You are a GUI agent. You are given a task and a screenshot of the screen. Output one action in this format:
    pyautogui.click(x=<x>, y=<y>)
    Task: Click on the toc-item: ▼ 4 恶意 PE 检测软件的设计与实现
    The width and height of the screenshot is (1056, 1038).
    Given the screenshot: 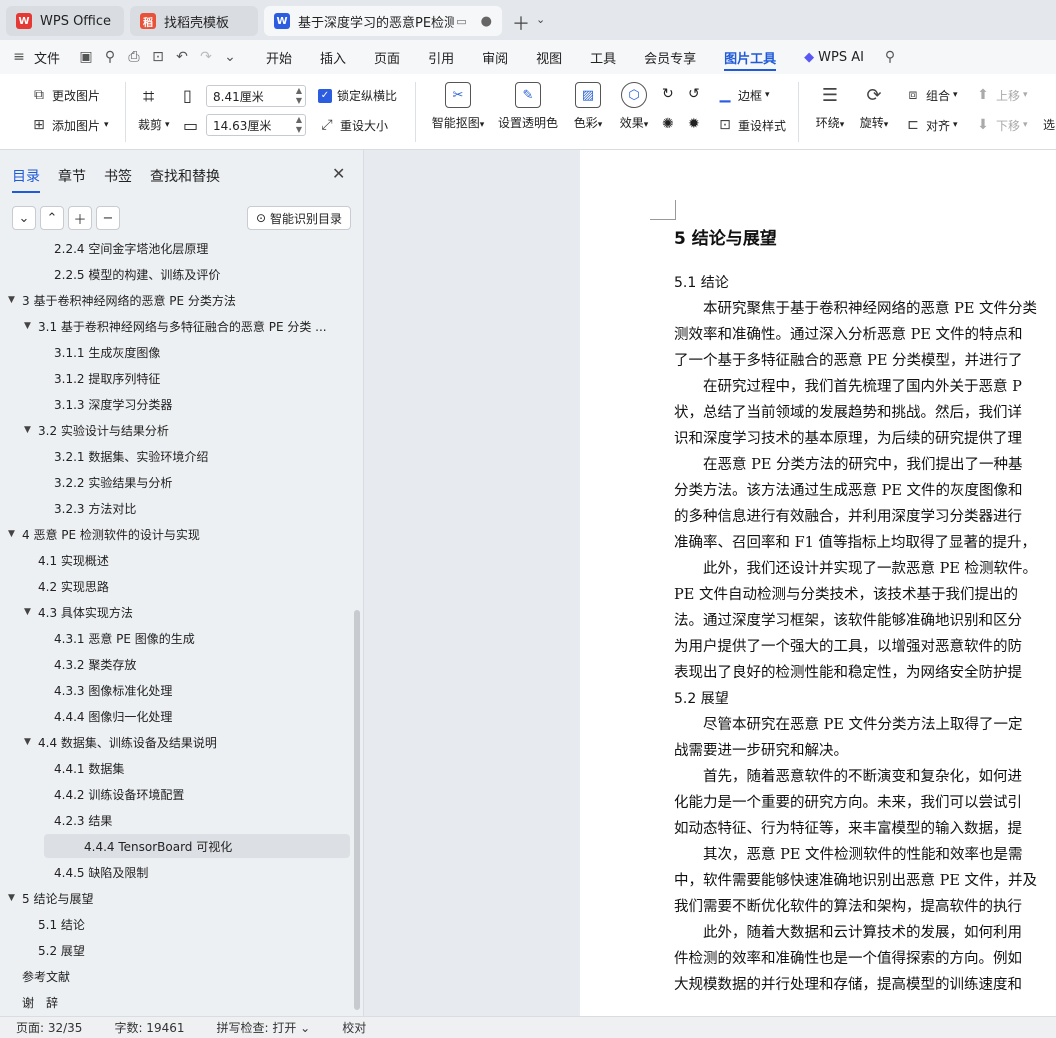 What is the action you would take?
    pyautogui.click(x=104, y=534)
    